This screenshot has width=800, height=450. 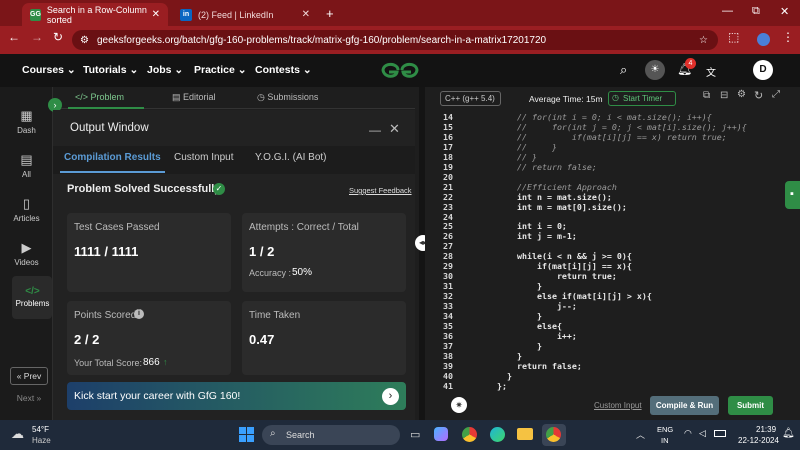 What do you see at coordinates (394, 129) in the screenshot?
I see `close-output-icon: ✕` at bounding box center [394, 129].